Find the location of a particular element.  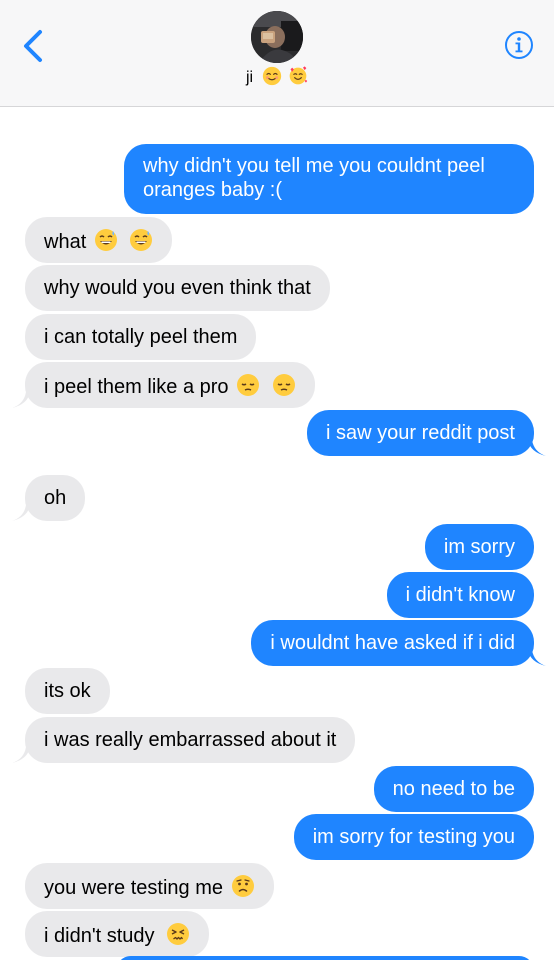

message-text: im sorry is located at coordinates (479, 547).